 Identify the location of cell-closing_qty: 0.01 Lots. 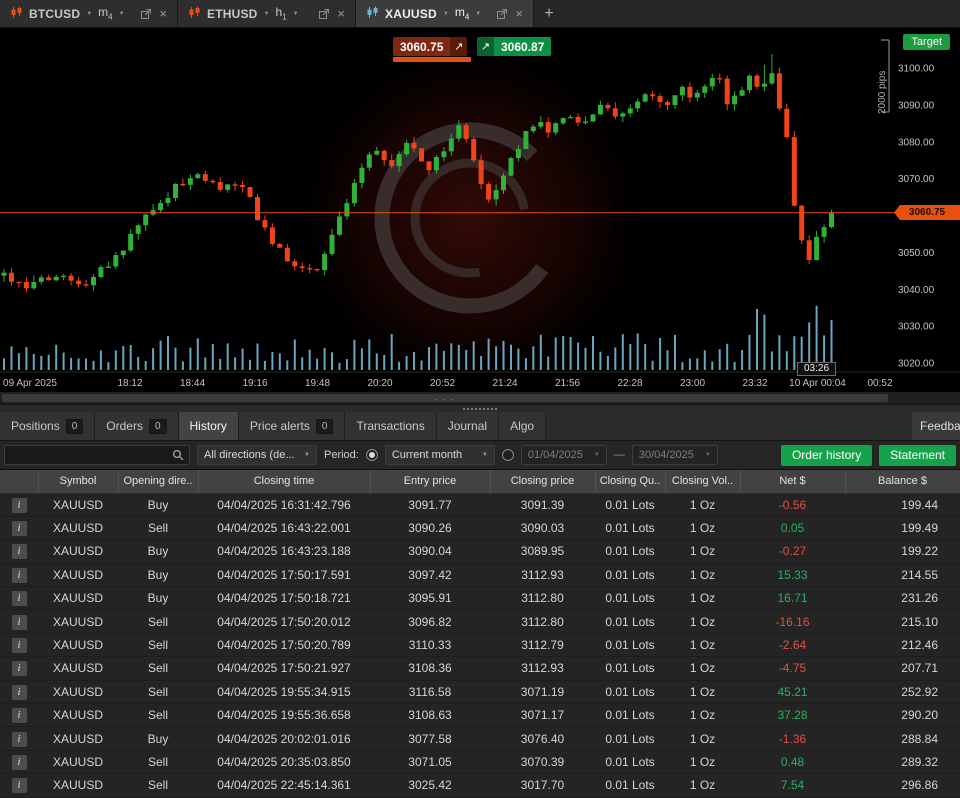
(630, 551).